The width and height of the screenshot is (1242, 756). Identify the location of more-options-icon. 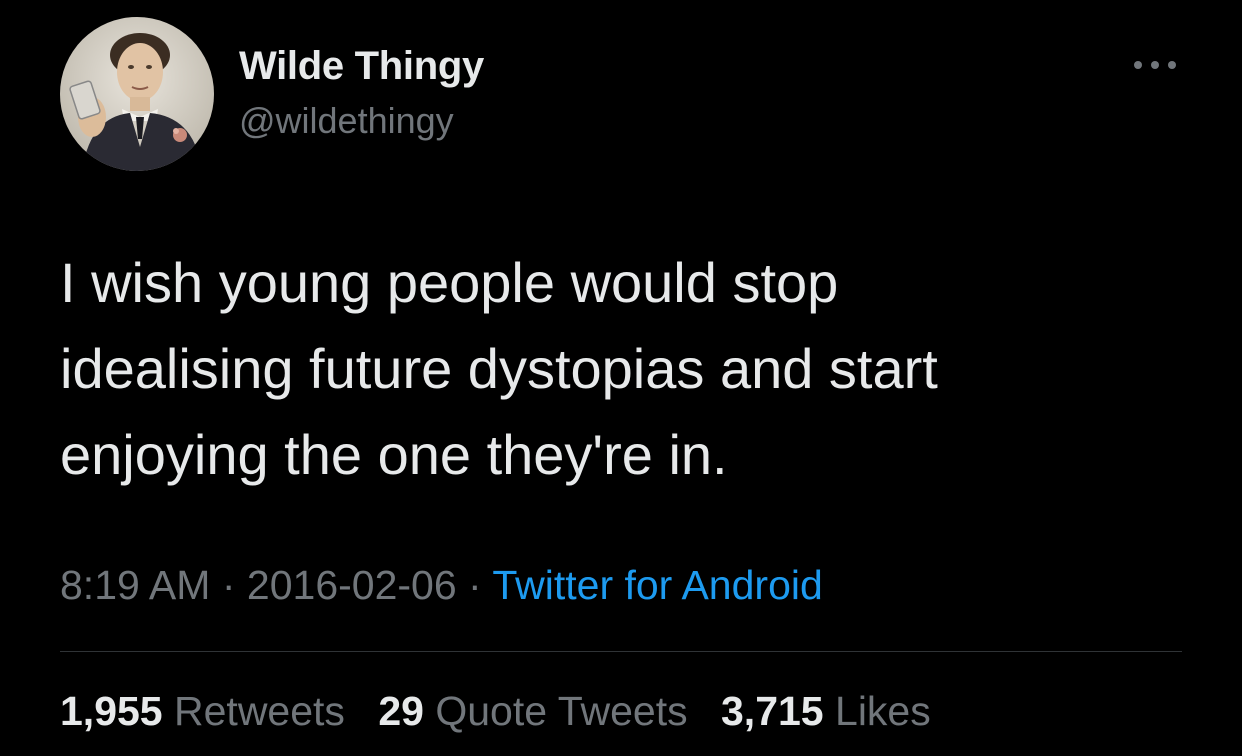
(1155, 65).